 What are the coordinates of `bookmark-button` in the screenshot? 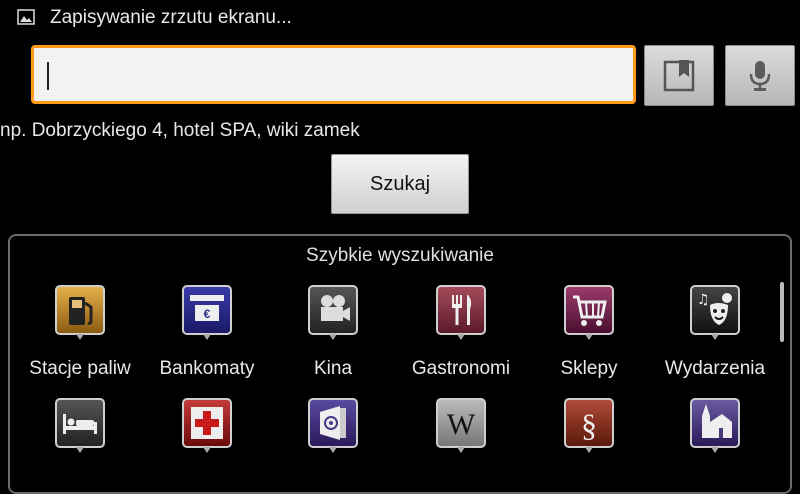 It's located at (679, 75).